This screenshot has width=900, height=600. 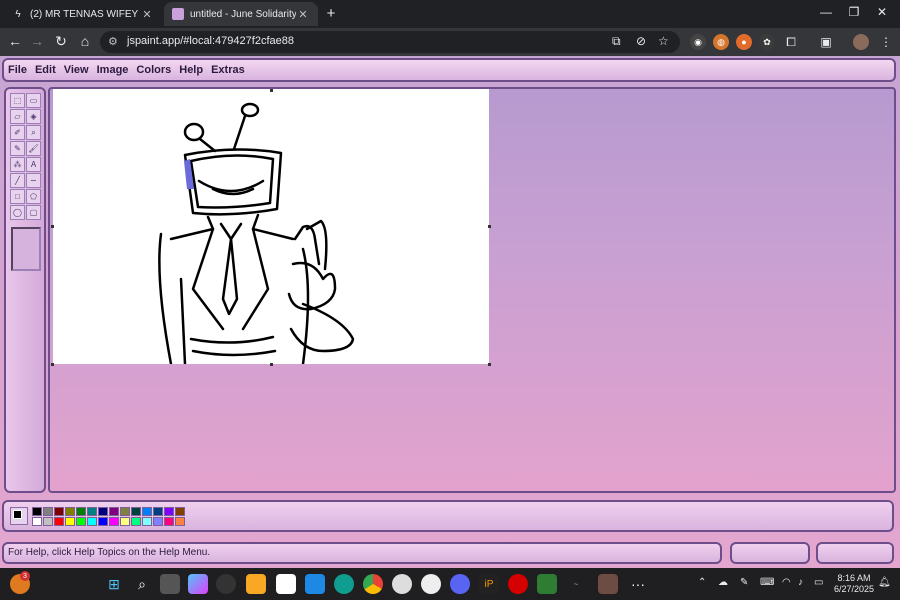 I want to click on chrome-icon, so click(x=373, y=584).